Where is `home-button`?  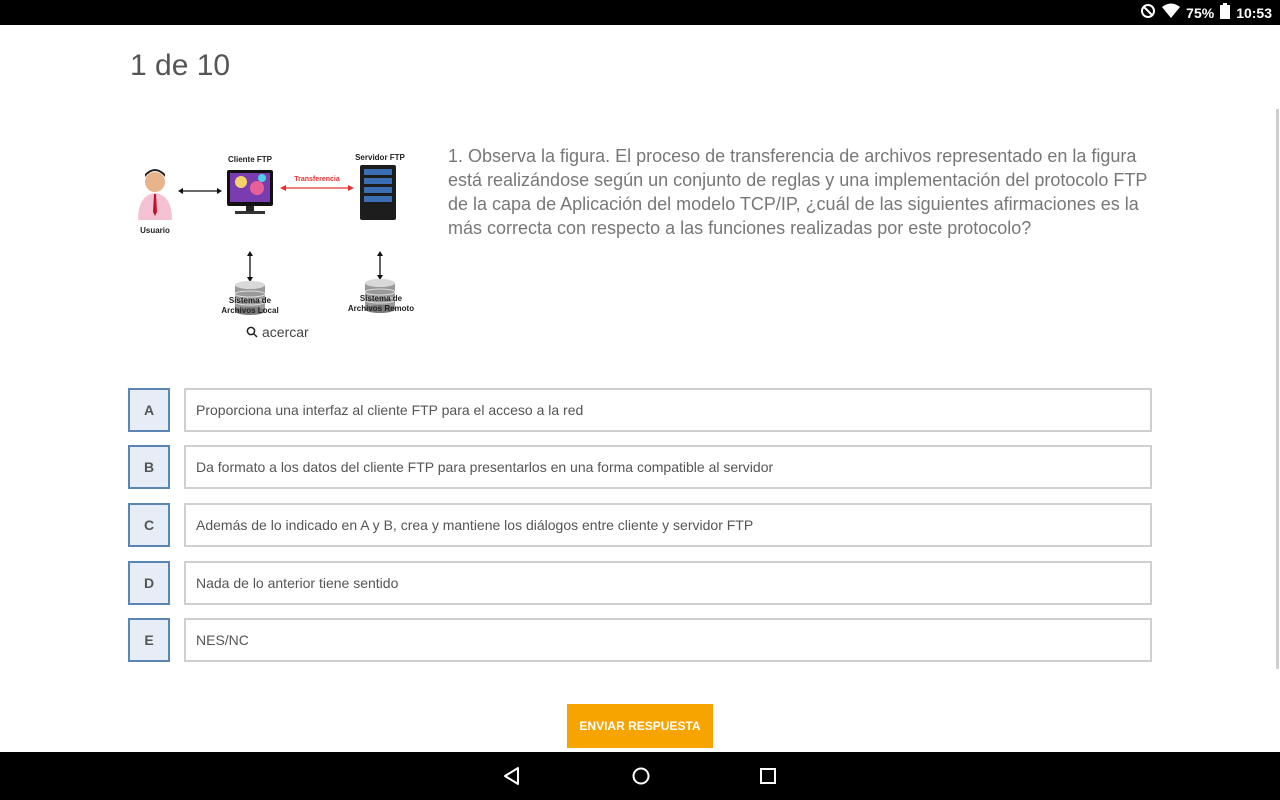 home-button is located at coordinates (641, 776).